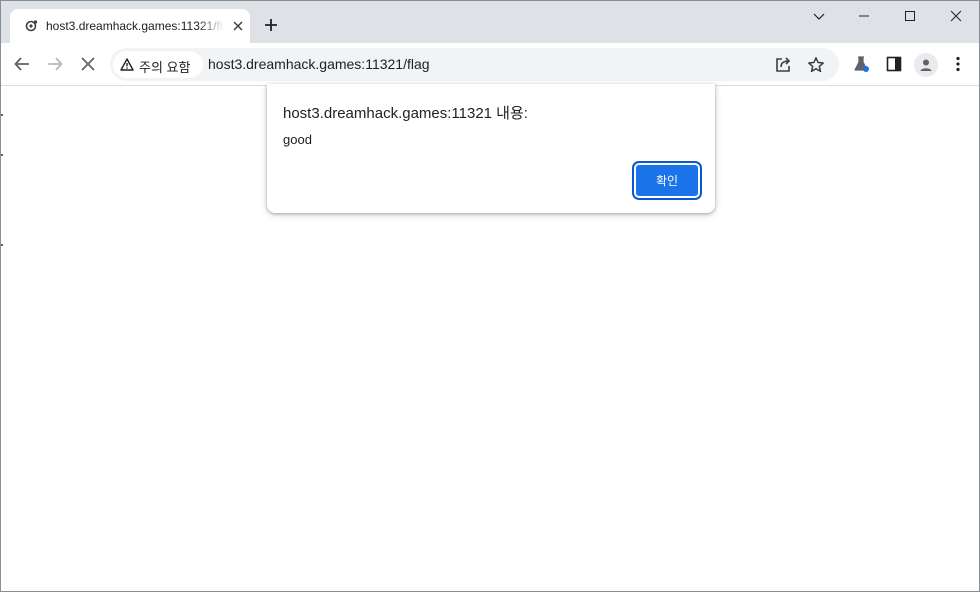 This screenshot has width=980, height=592. I want to click on browser-tab: host3.dreamhack.games:11321/flag, so click(130, 26).